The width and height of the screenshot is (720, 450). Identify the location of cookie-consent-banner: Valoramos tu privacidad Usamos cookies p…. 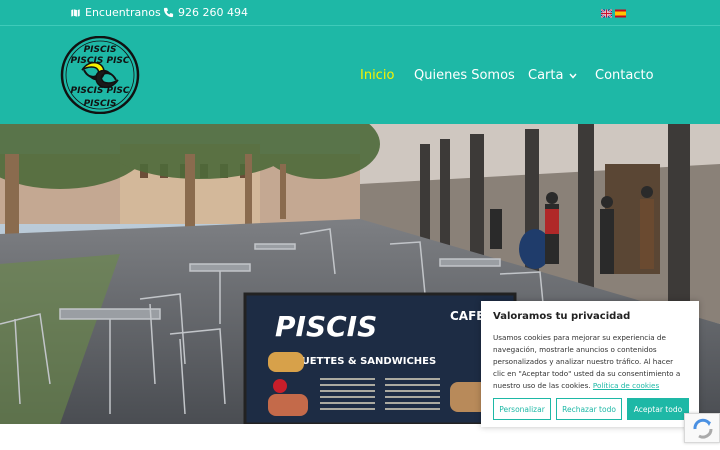
(590, 364).